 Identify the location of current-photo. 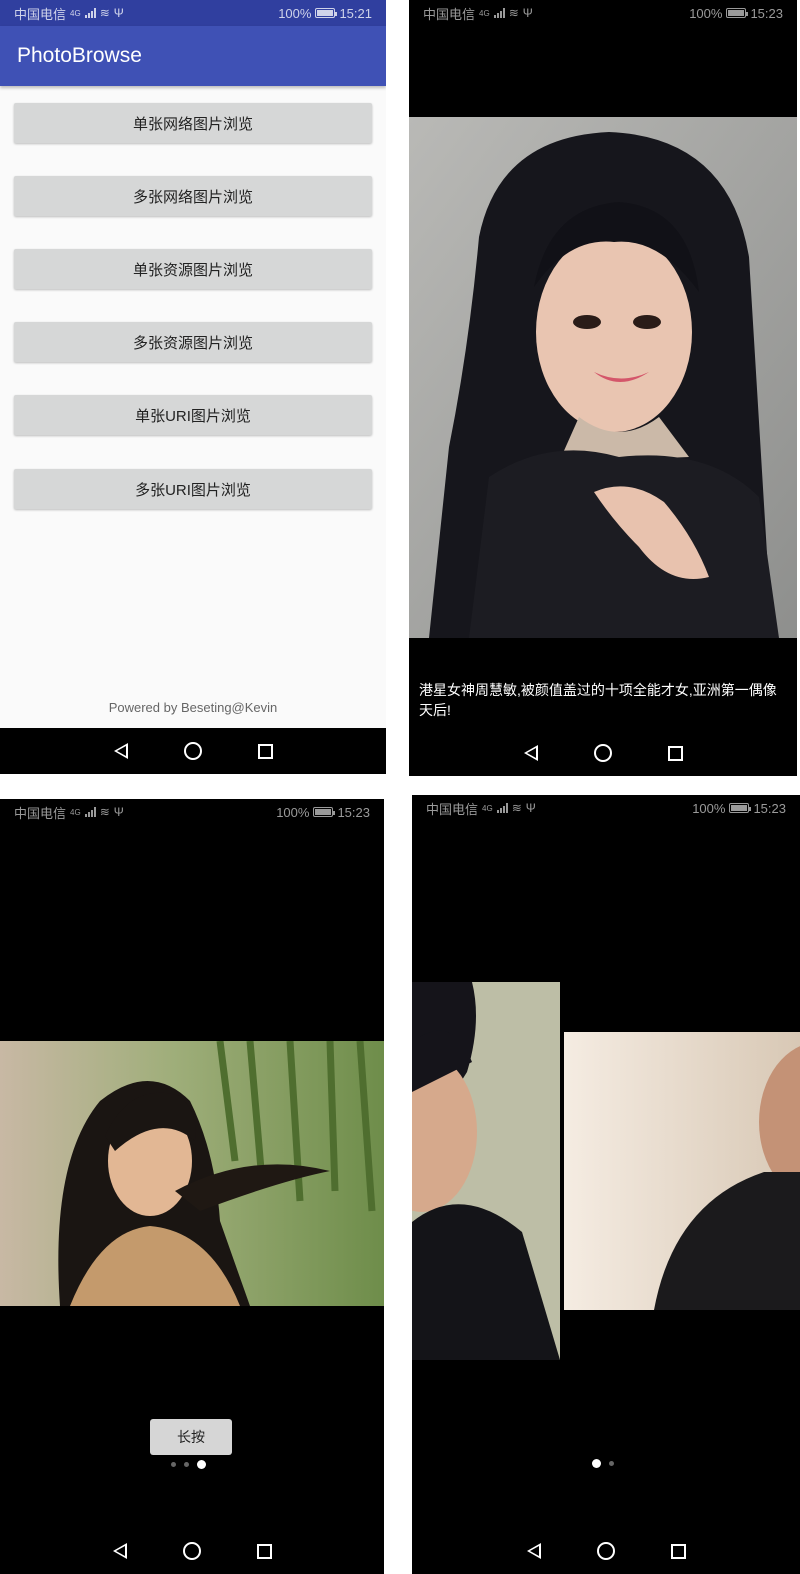
(682, 1171).